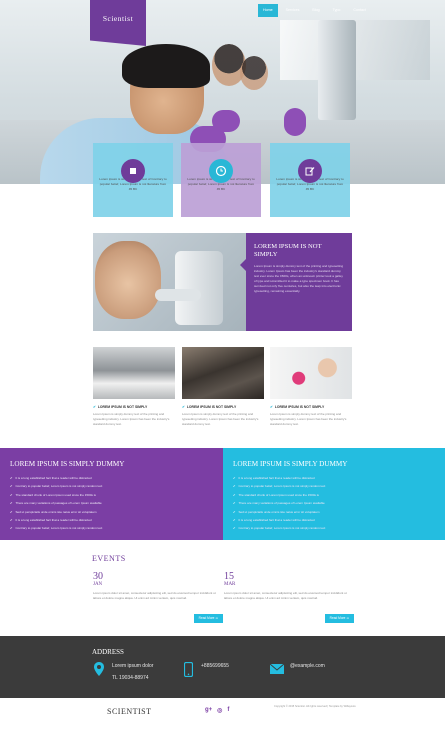 Image resolution: width=445 pixels, height=734 pixels. I want to click on promo-pointer, so click(243, 265).